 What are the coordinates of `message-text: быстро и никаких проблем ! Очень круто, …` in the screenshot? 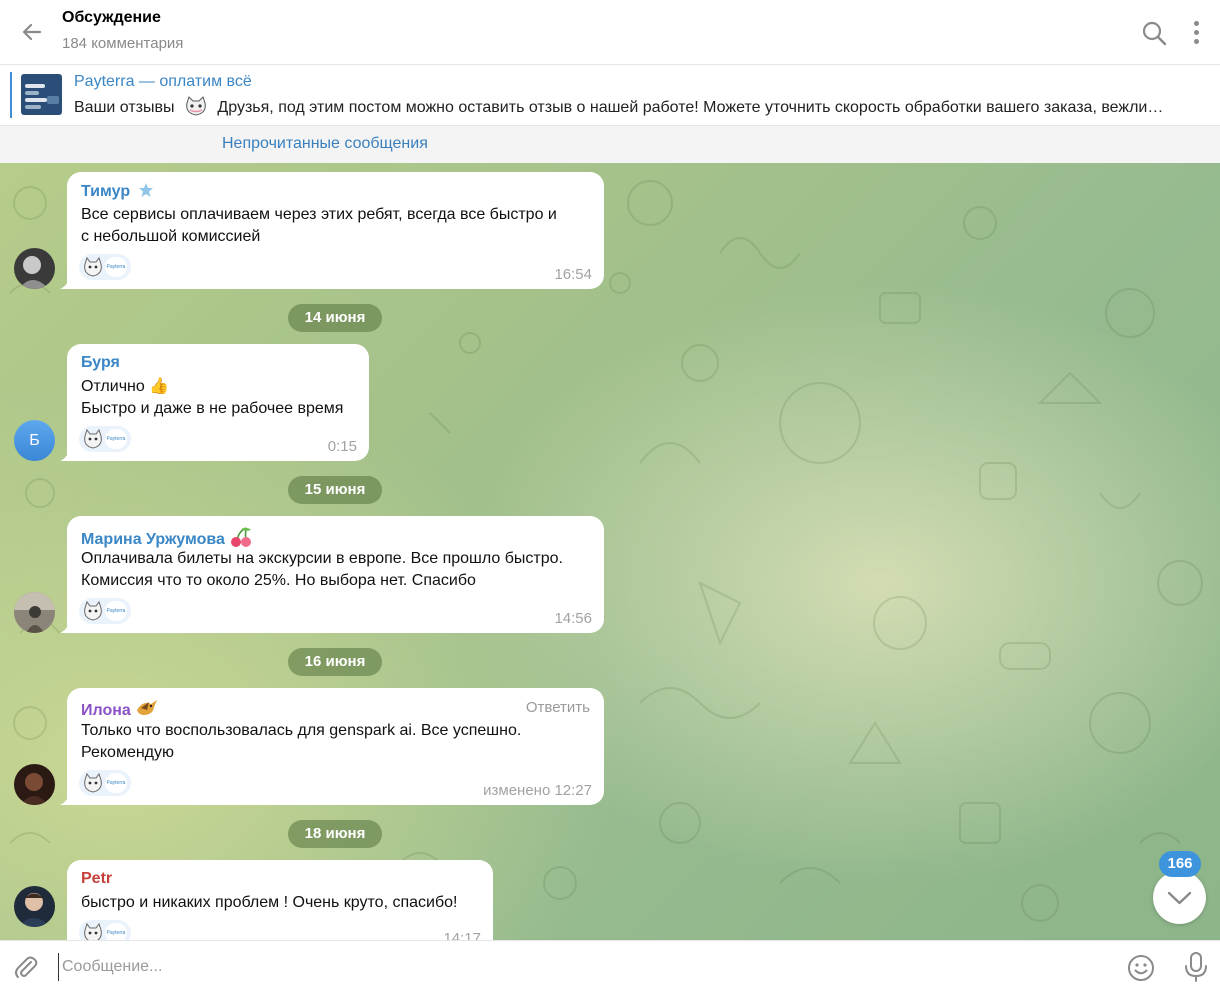 It's located at (269, 902).